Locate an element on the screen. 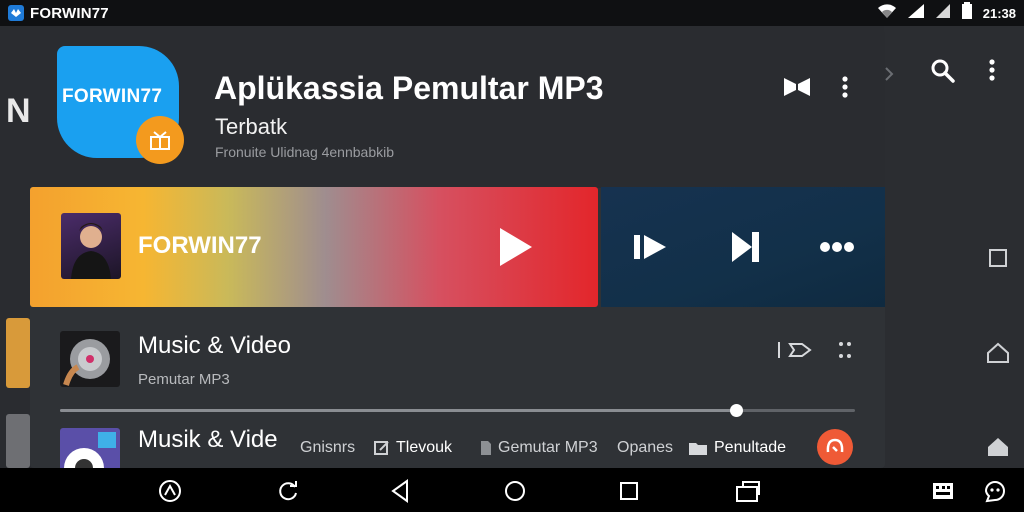 The width and height of the screenshot is (1024, 512). list-item-title: Musik & Vide is located at coordinates (208, 439).